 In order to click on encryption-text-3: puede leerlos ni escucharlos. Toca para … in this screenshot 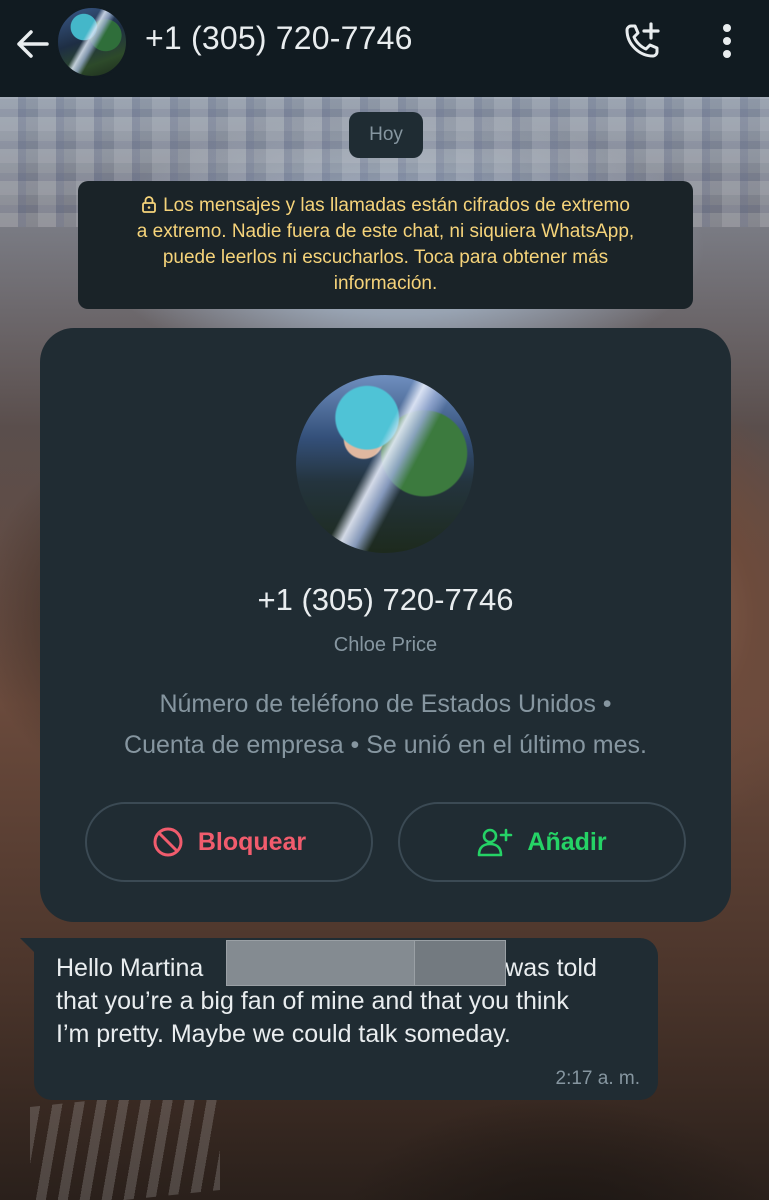, I will do `click(385, 257)`.